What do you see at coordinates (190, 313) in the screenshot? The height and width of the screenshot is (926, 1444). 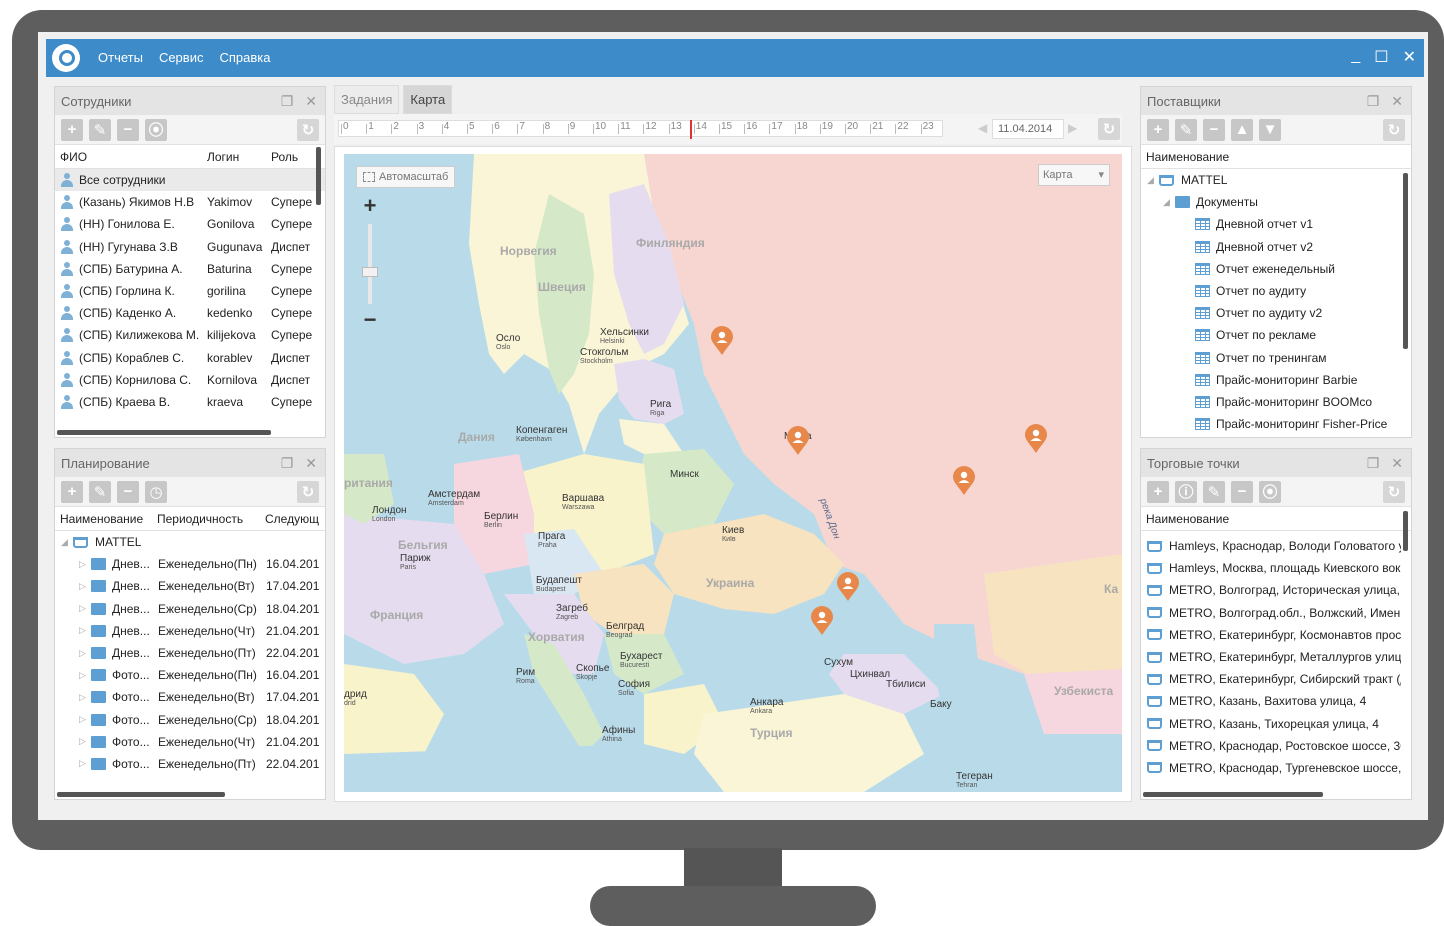 I see `table-row: (СПБ) Каденко А. kedenko Супере` at bounding box center [190, 313].